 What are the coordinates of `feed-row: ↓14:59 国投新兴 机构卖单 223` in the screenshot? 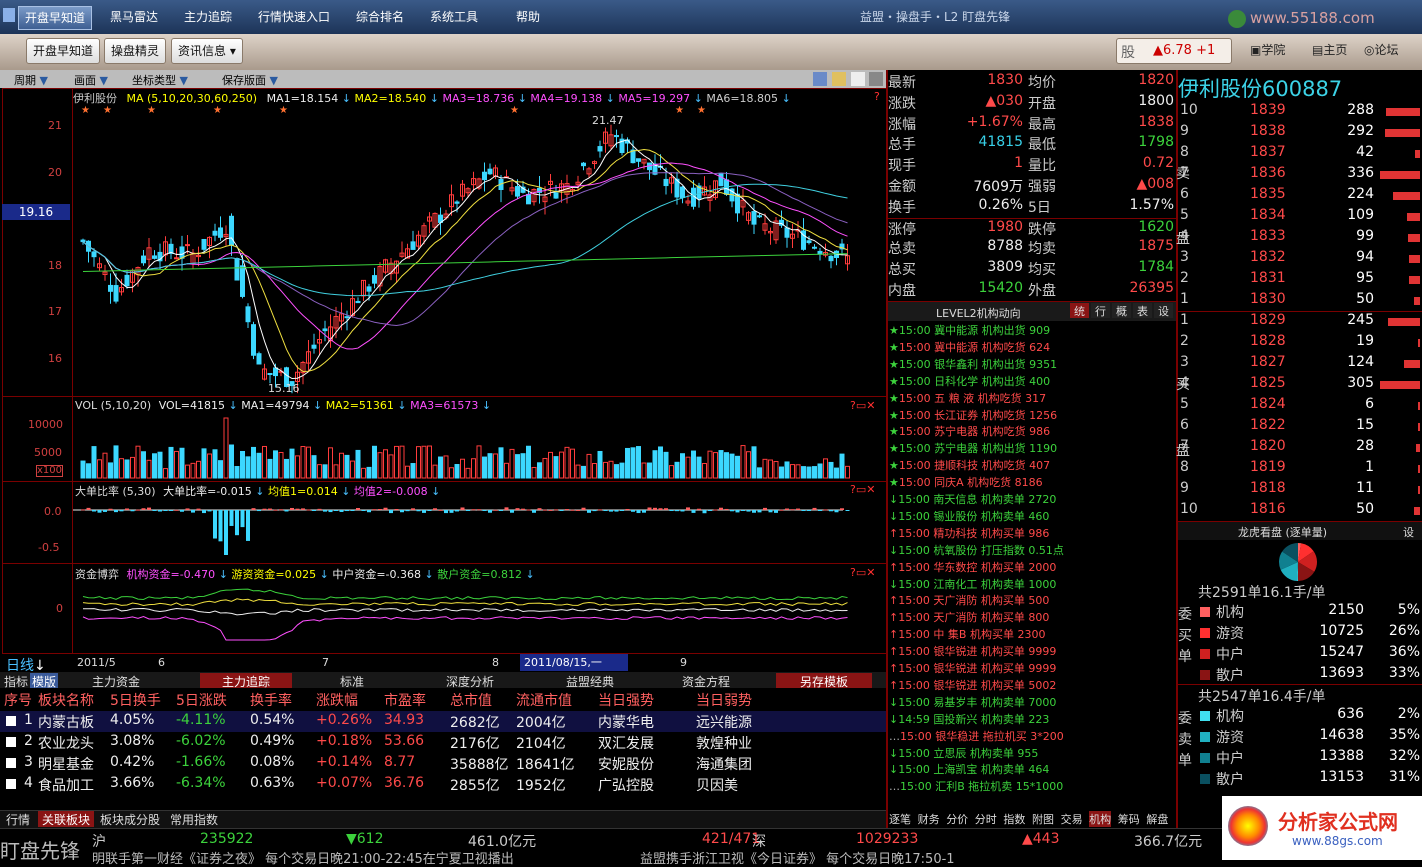 It's located at (1034, 719).